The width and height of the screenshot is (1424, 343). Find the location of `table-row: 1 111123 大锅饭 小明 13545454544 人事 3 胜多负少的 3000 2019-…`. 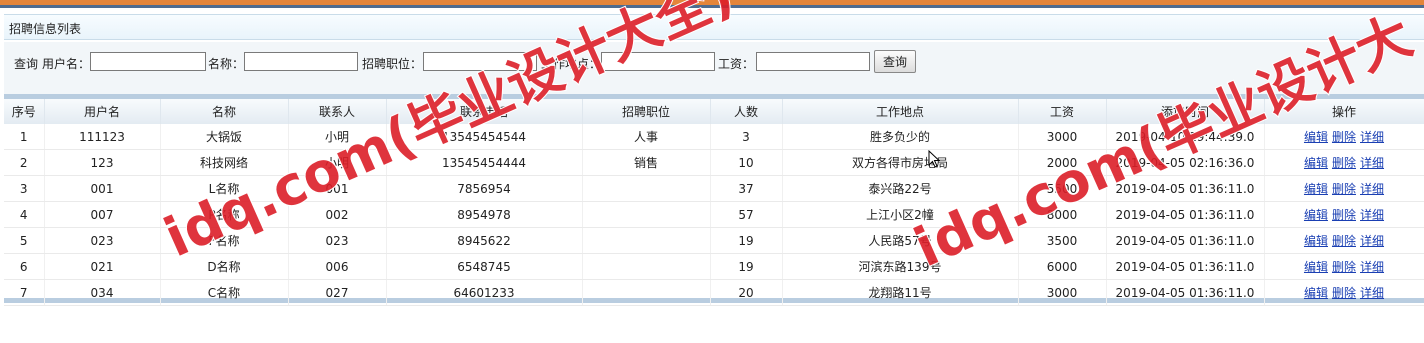

table-row: 1 111123 大锅饭 小明 13545454544 人事 3 胜多负少的 3000 2019-… is located at coordinates (714, 137).